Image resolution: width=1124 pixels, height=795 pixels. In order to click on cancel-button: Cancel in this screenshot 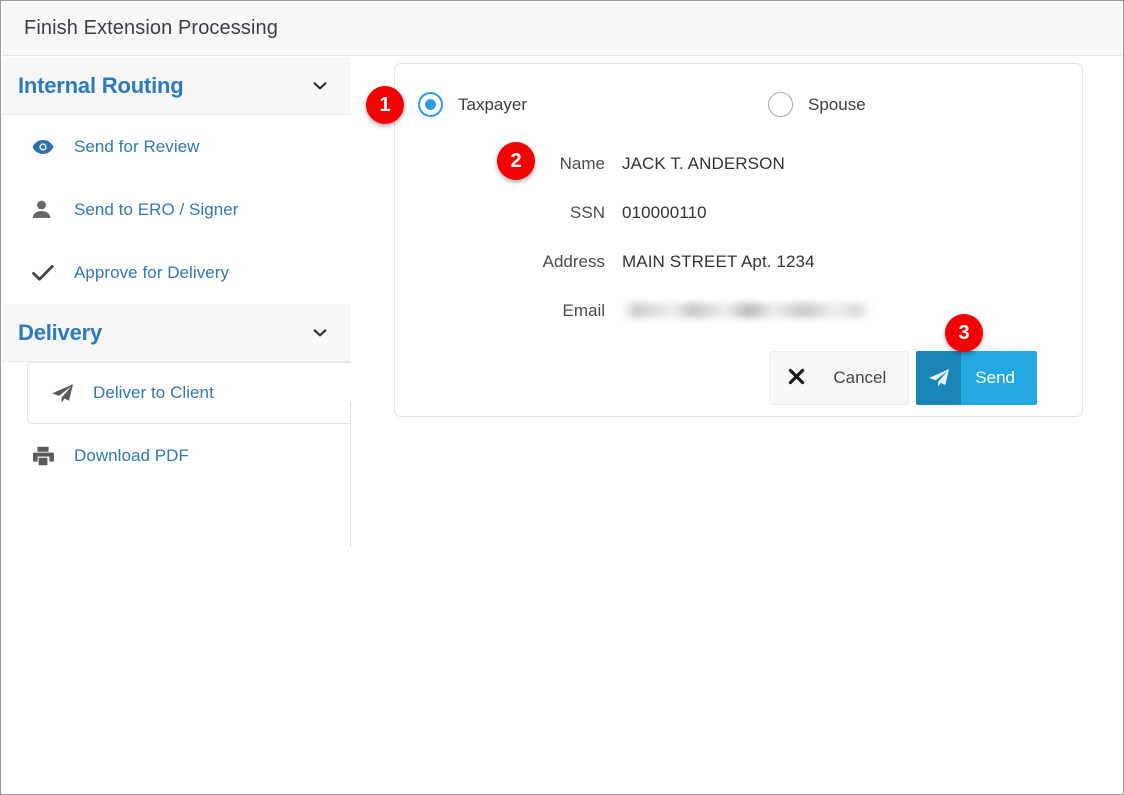, I will do `click(839, 378)`.